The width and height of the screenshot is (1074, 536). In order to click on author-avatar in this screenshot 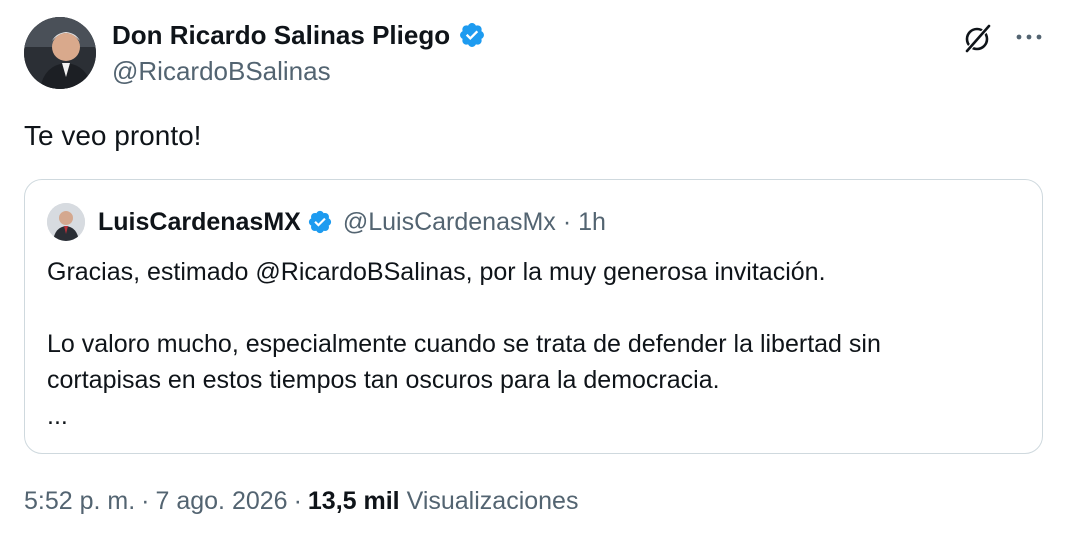, I will do `click(60, 53)`.